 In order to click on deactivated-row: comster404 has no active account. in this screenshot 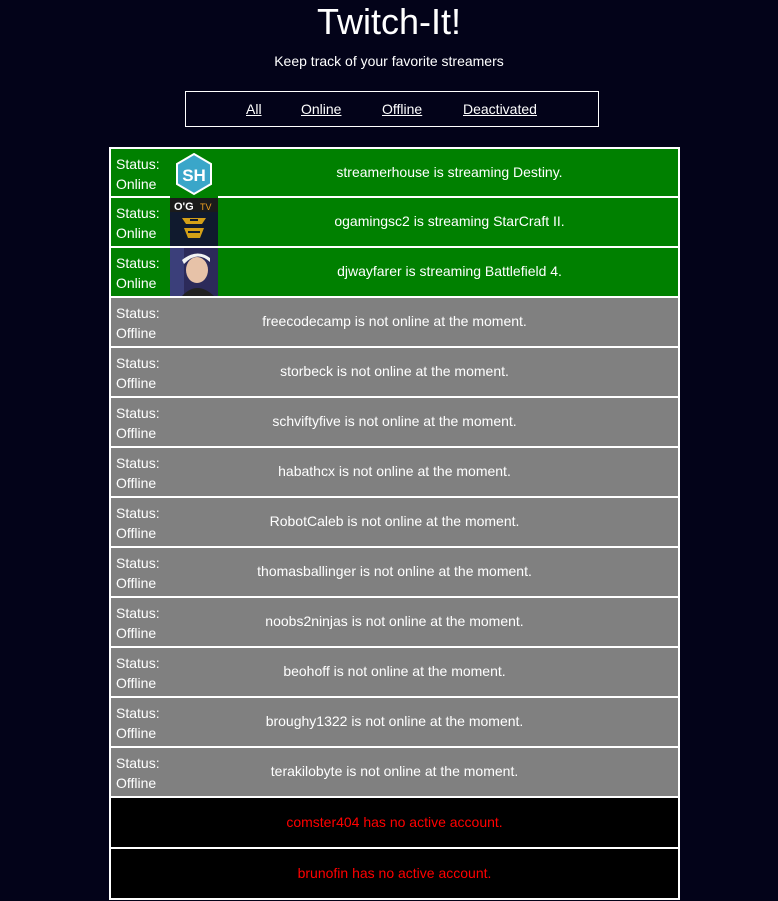, I will do `click(394, 823)`.